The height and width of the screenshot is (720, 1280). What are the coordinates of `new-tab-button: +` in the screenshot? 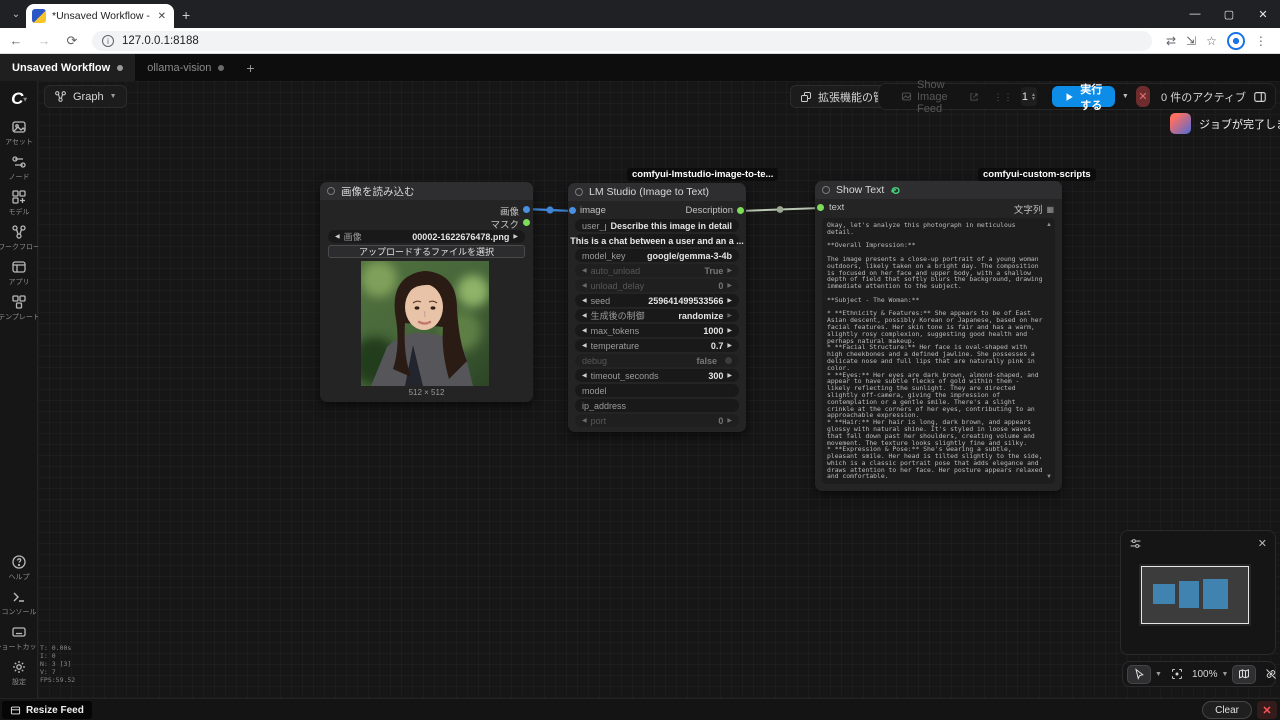 It's located at (186, 15).